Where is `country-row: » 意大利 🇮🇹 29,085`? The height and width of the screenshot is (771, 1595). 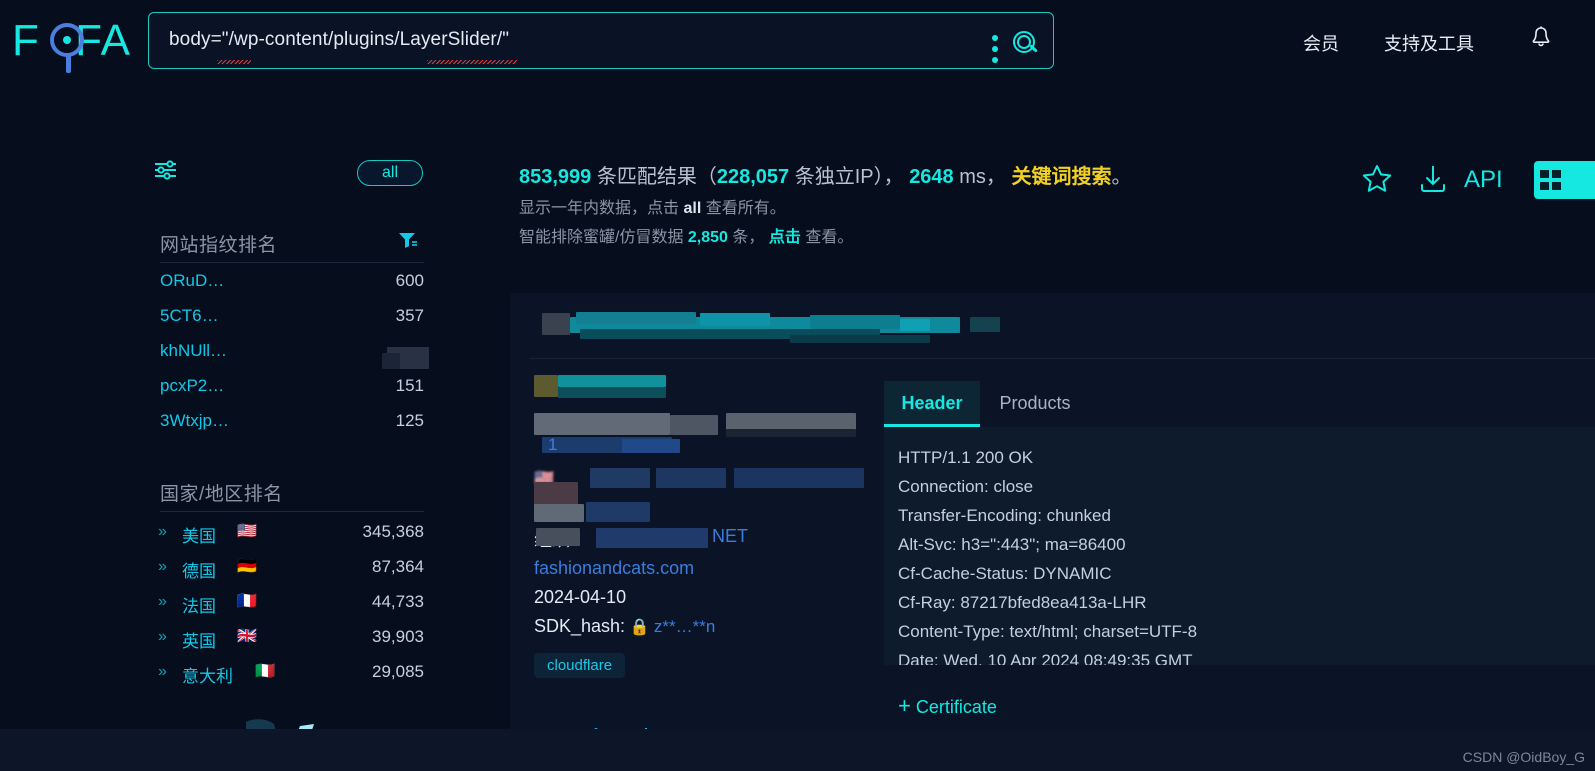
country-row: » 意大利 🇮🇹 29,085 is located at coordinates (291, 679).